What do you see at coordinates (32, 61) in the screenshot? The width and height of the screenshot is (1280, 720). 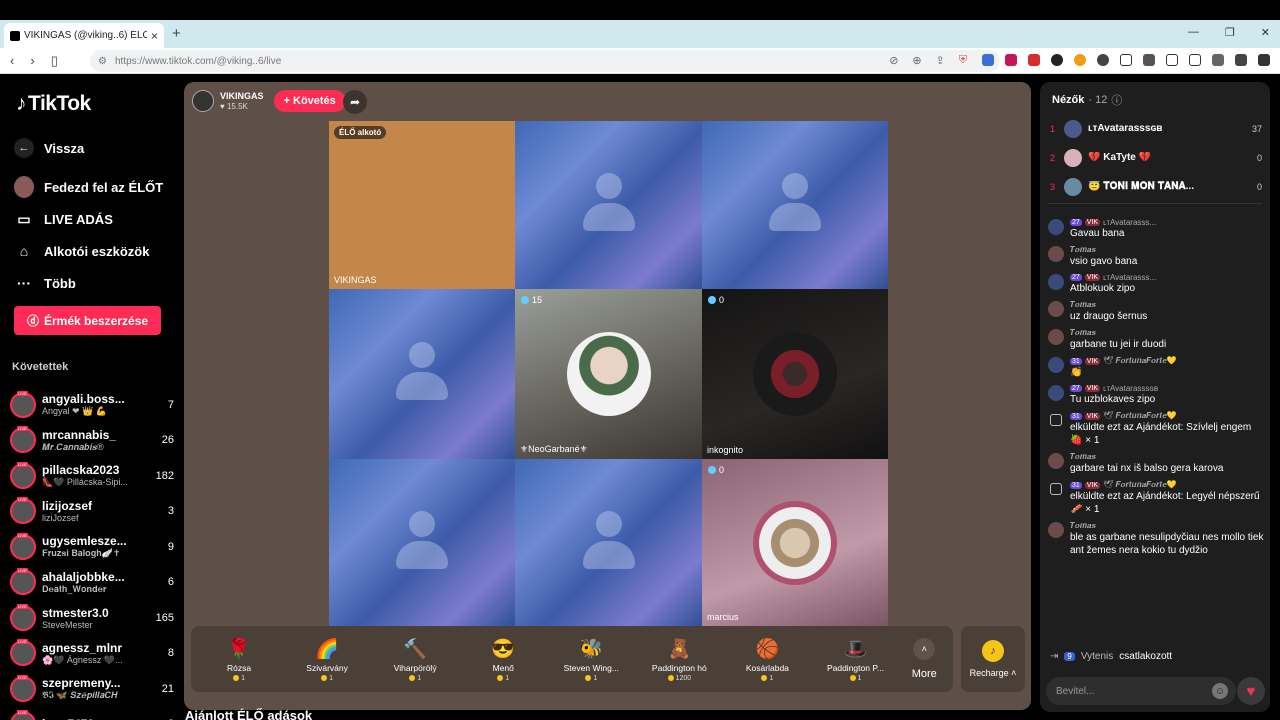 I see `forward-icon: ›` at bounding box center [32, 61].